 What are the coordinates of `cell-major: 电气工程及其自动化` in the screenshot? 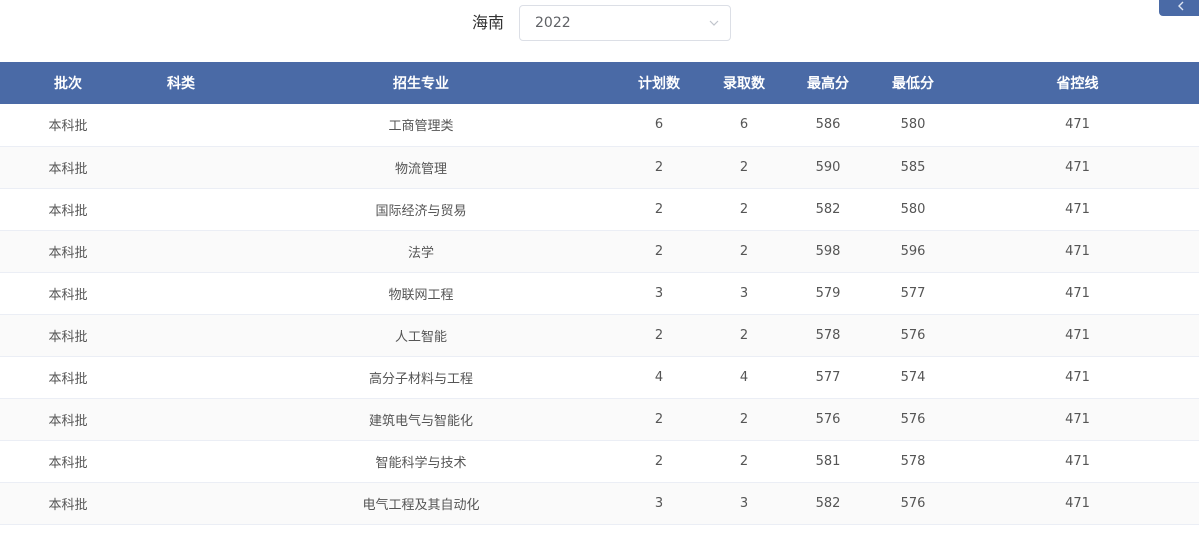 It's located at (421, 505).